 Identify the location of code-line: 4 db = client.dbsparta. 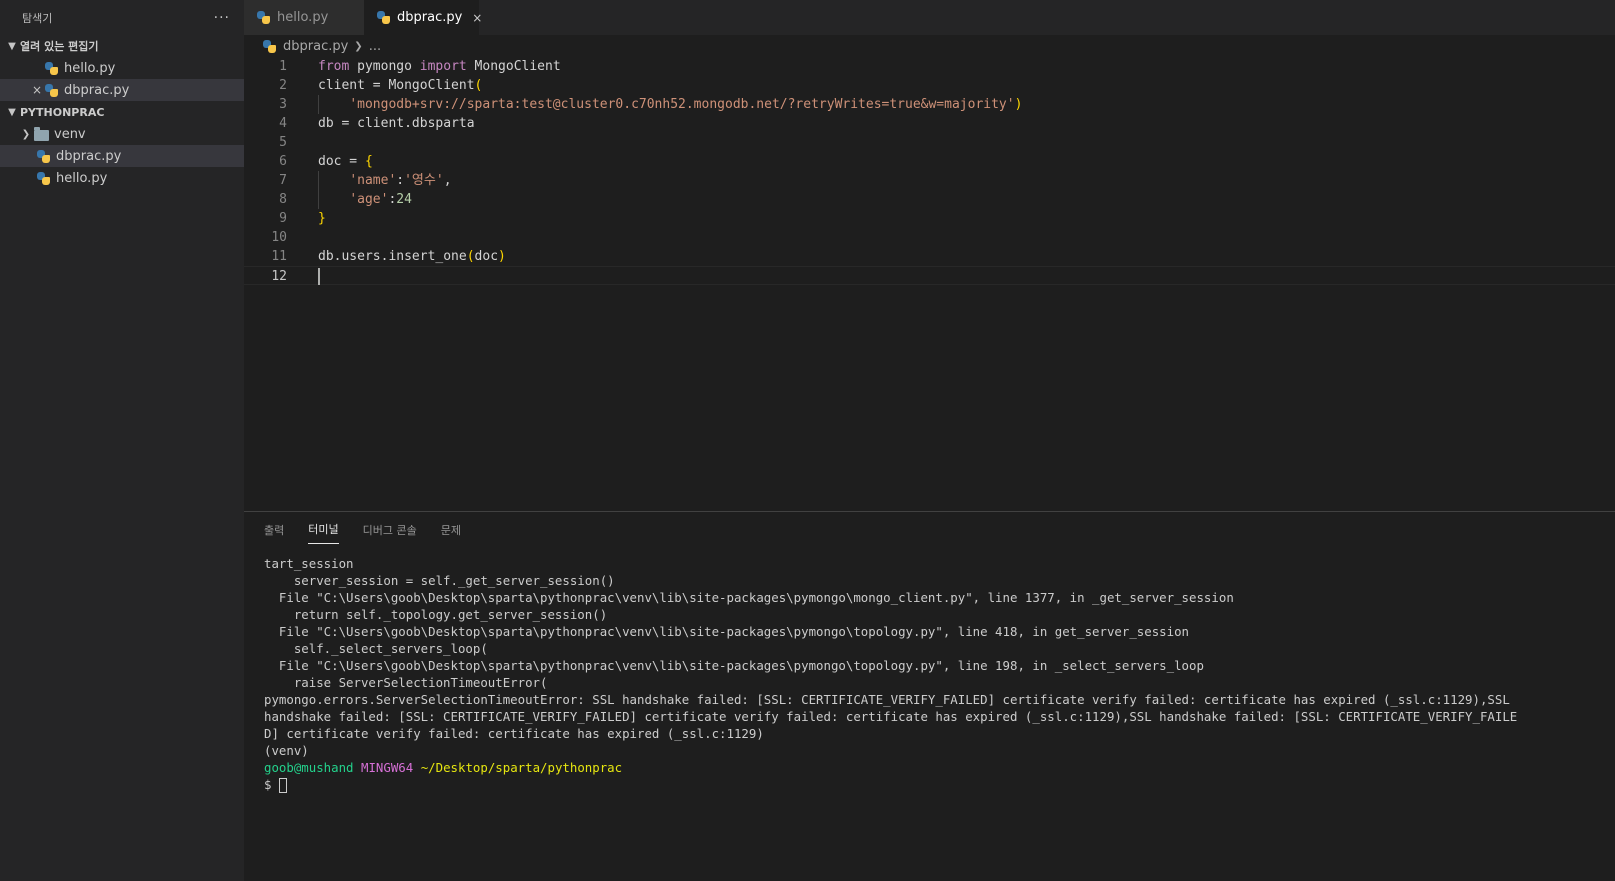
(929, 123).